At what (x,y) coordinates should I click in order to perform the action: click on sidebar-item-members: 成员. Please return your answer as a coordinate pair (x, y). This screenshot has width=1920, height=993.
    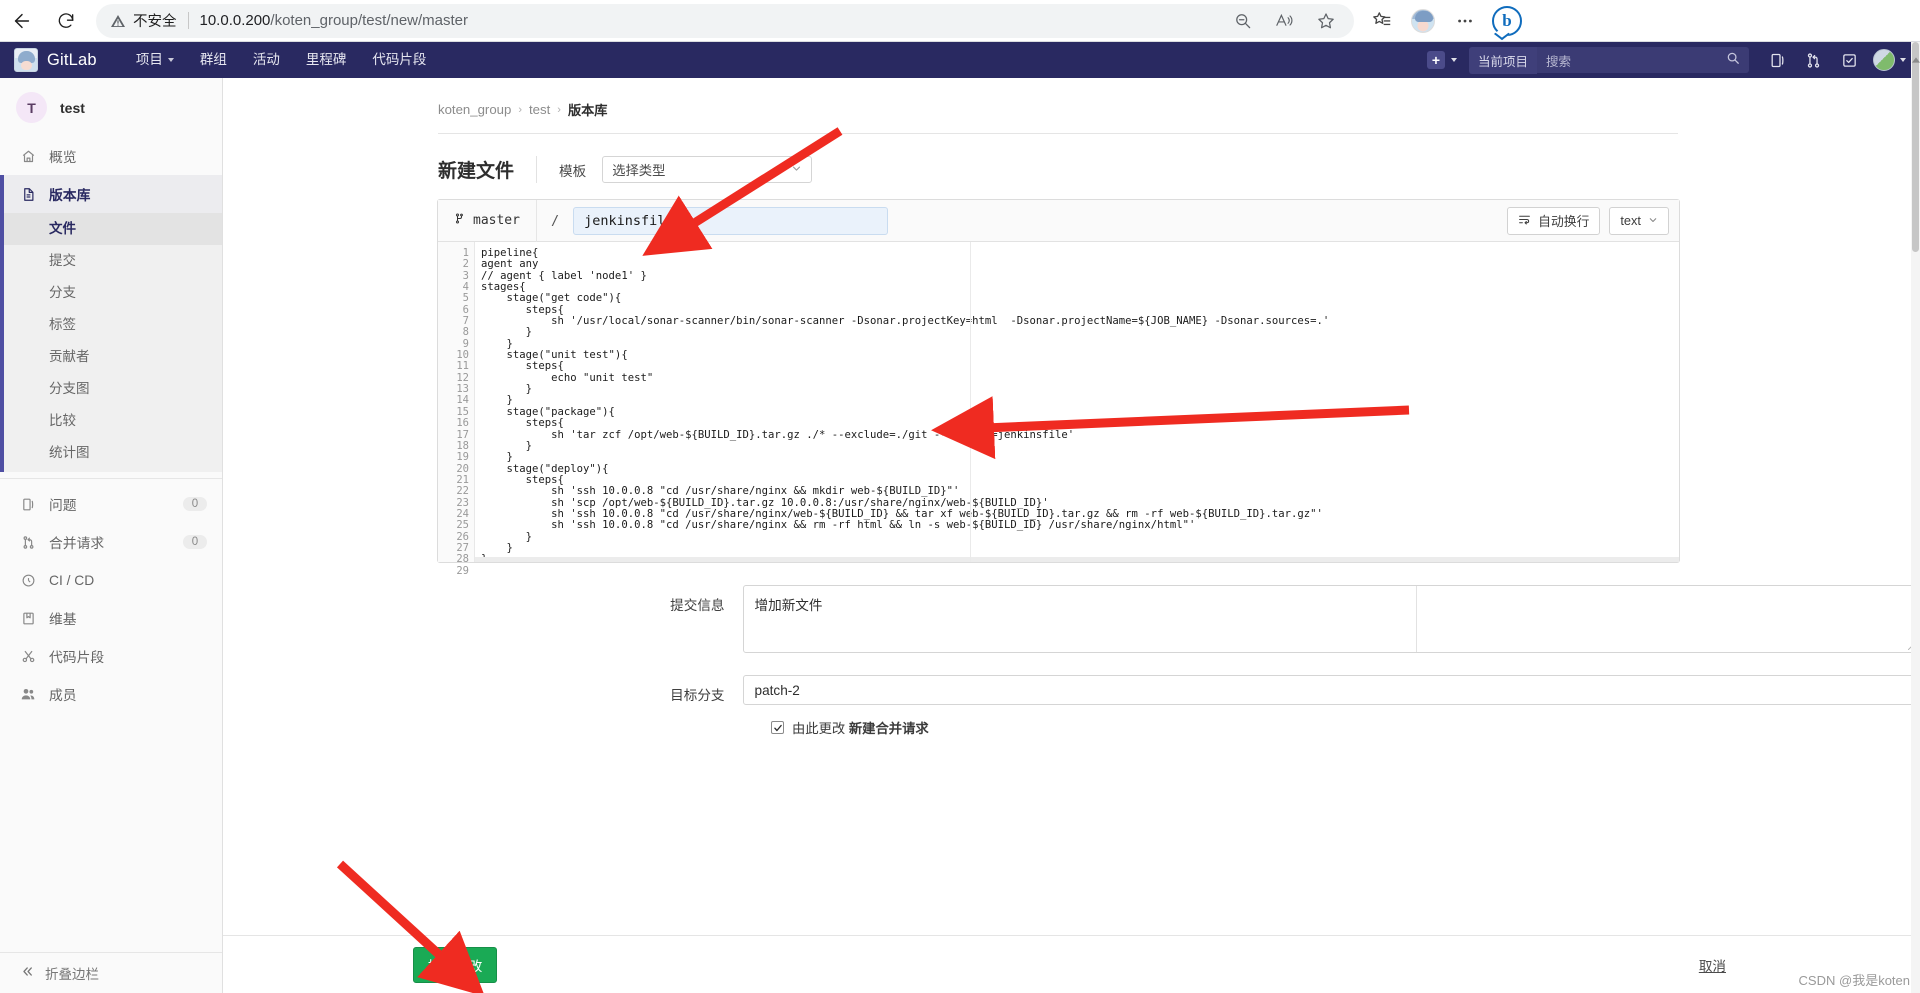
    Looking at the image, I should click on (111, 694).